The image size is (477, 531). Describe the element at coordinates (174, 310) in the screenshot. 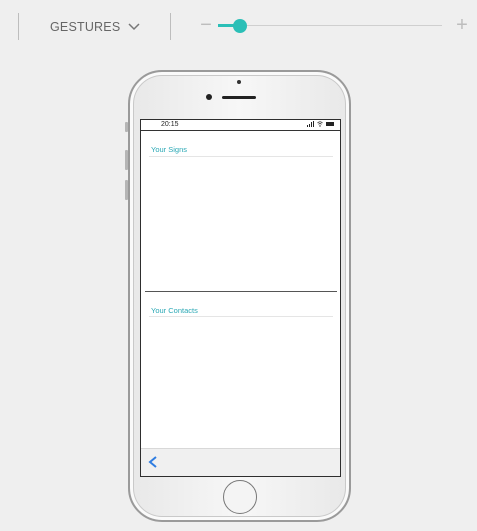

I see `section-title-contacts: Your Contacts` at that location.